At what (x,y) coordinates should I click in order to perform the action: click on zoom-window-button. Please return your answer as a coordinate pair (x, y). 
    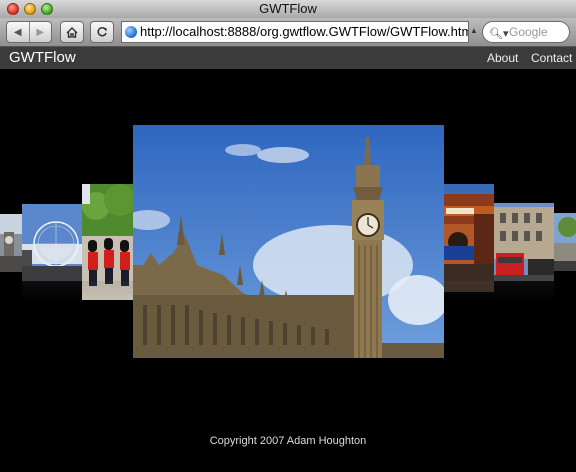
    Looking at the image, I should click on (47, 9).